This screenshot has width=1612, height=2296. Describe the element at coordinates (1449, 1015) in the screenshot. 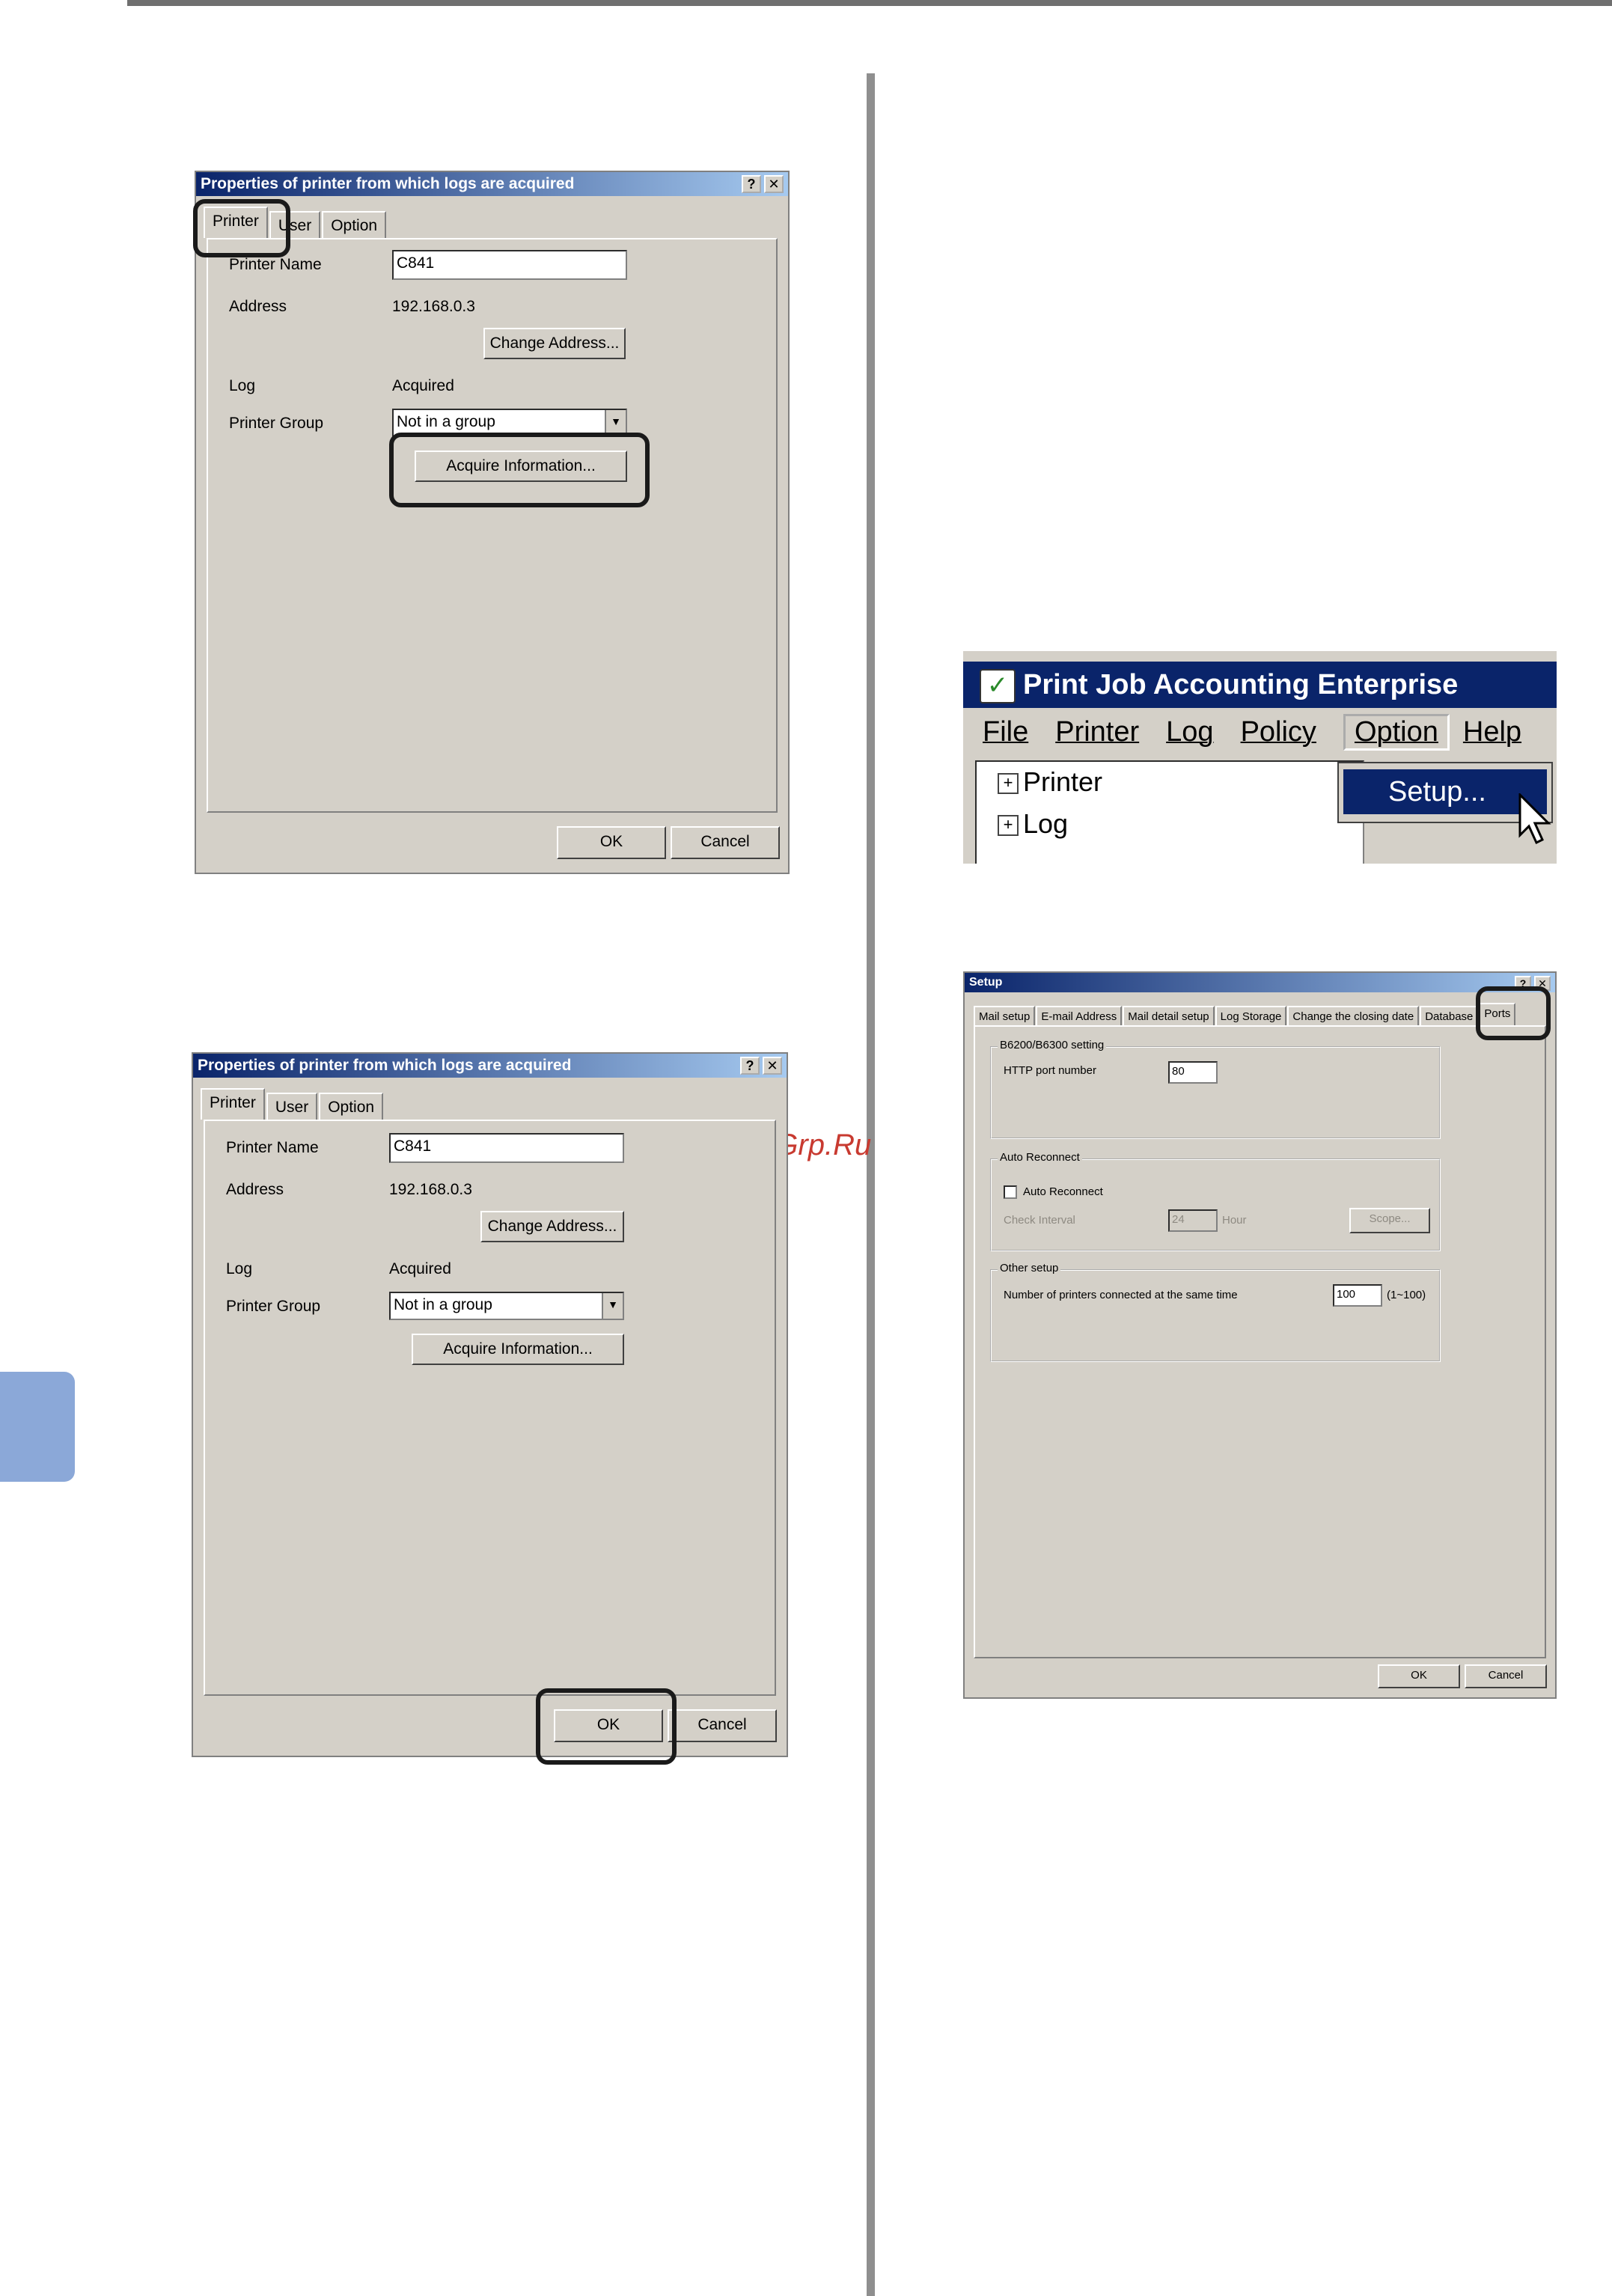

I see `tab-database: Database` at that location.